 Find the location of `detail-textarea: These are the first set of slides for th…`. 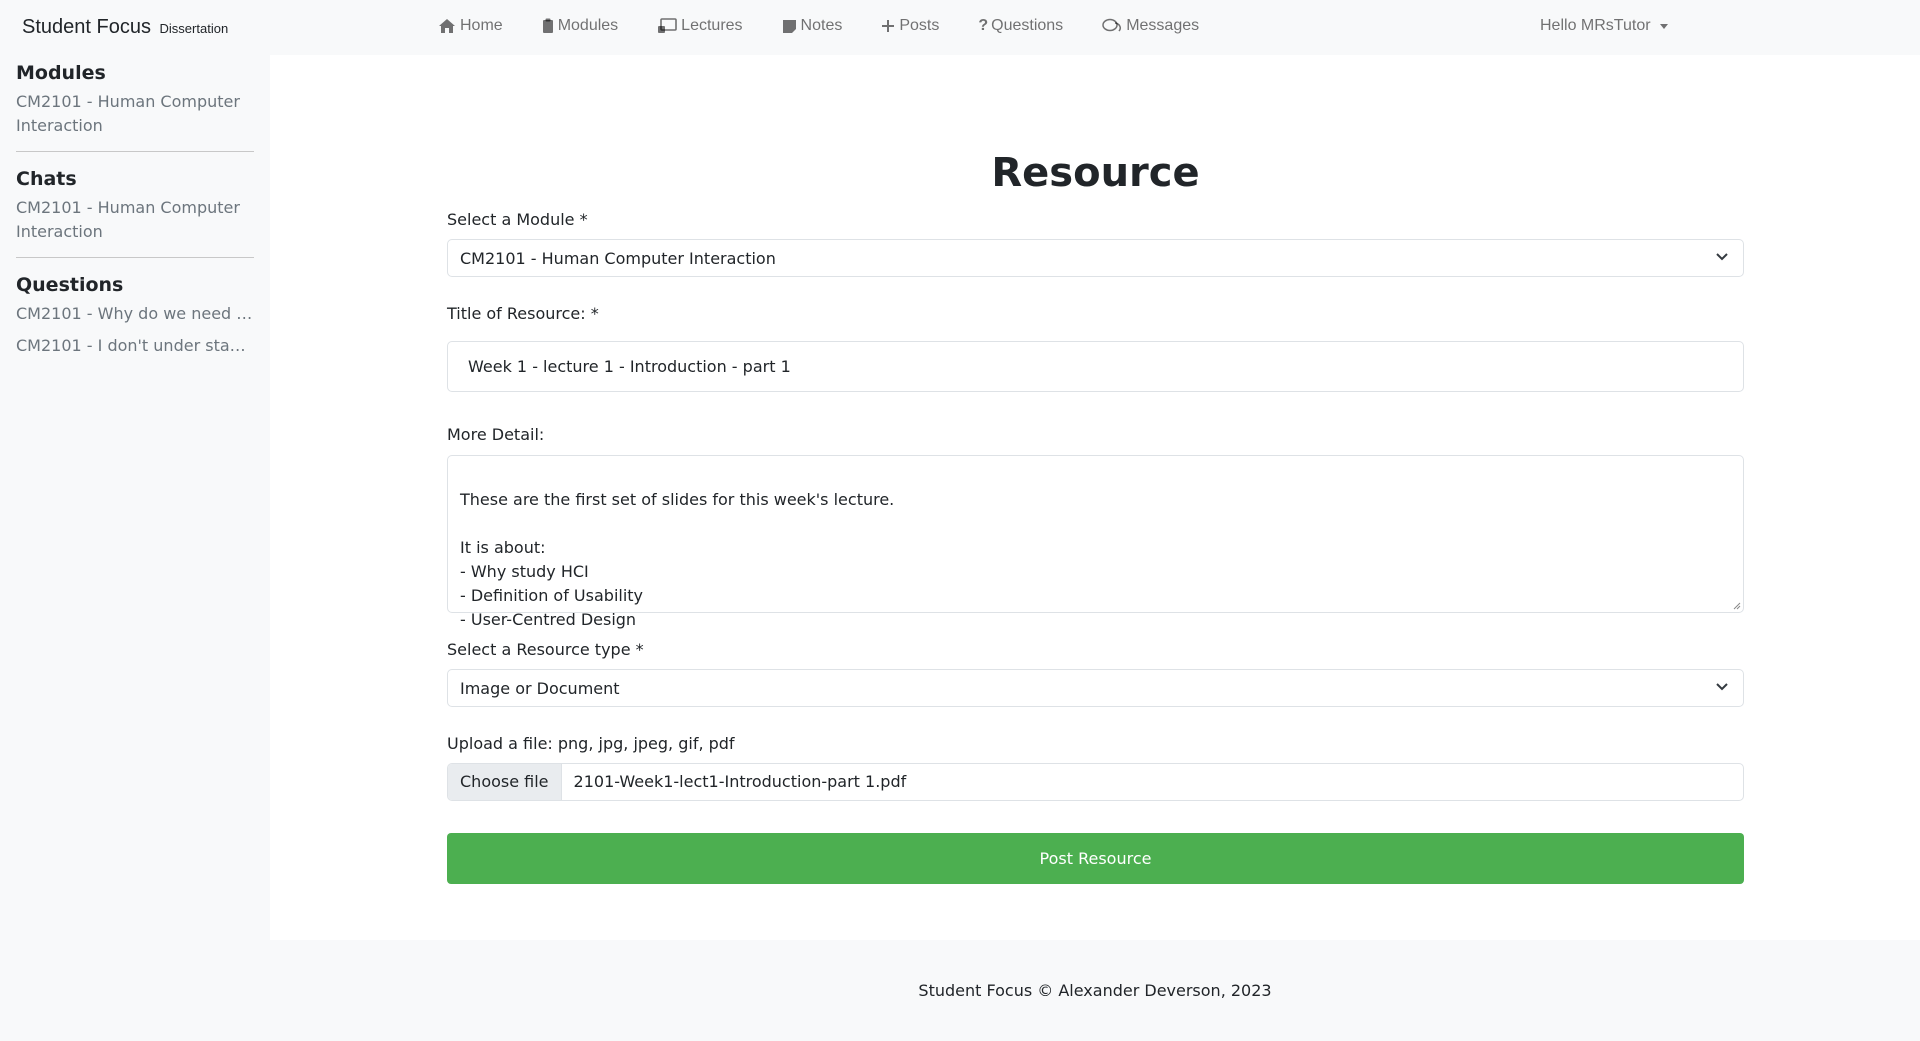

detail-textarea: These are the first set of slides for th… is located at coordinates (1095, 542).